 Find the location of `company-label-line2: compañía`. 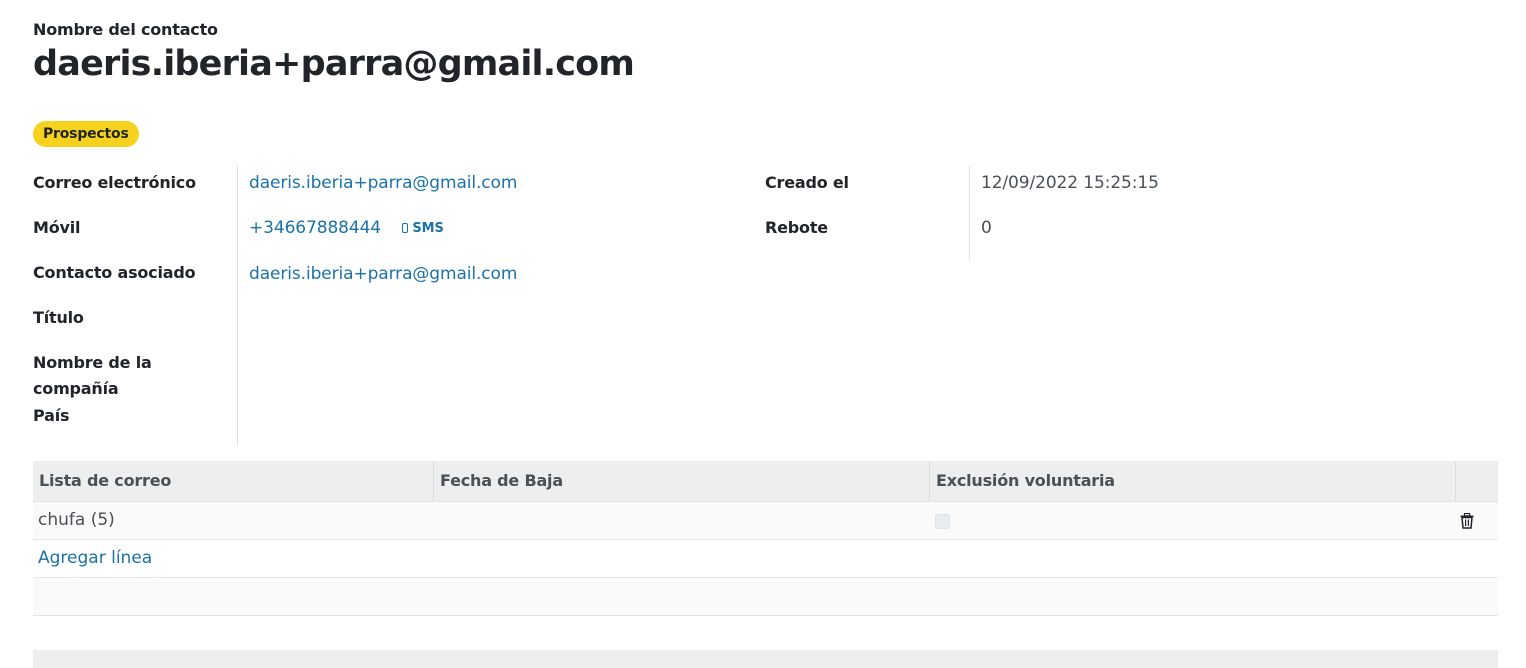

company-label-line2: compañía is located at coordinates (76, 388).